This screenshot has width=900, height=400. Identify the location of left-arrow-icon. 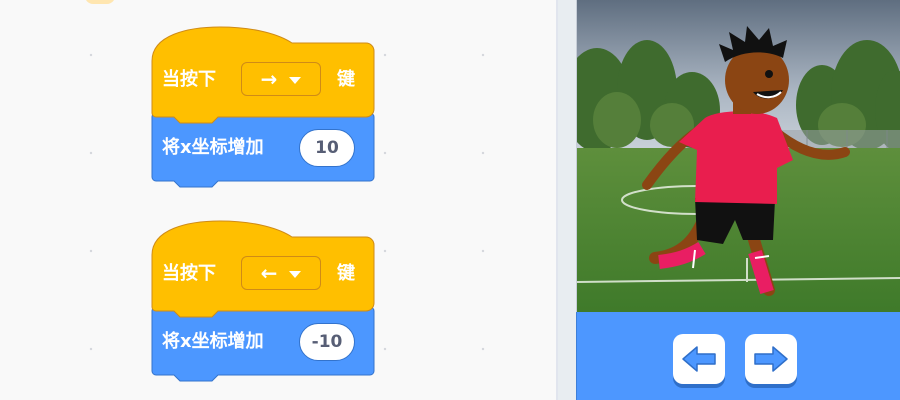
(699, 359).